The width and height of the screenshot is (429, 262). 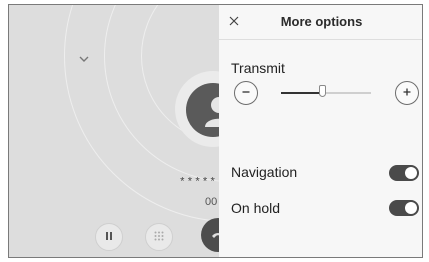 I want to click on chevron-down-icon, so click(x=84, y=56).